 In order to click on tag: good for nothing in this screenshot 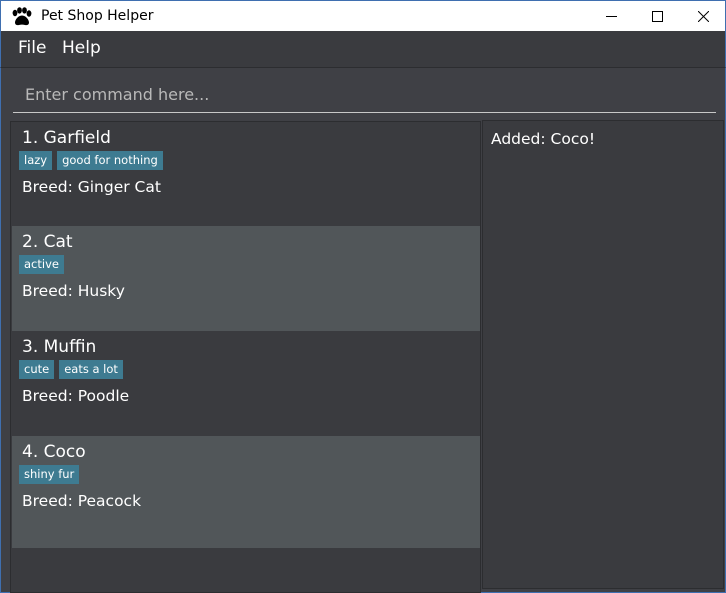, I will do `click(110, 160)`.